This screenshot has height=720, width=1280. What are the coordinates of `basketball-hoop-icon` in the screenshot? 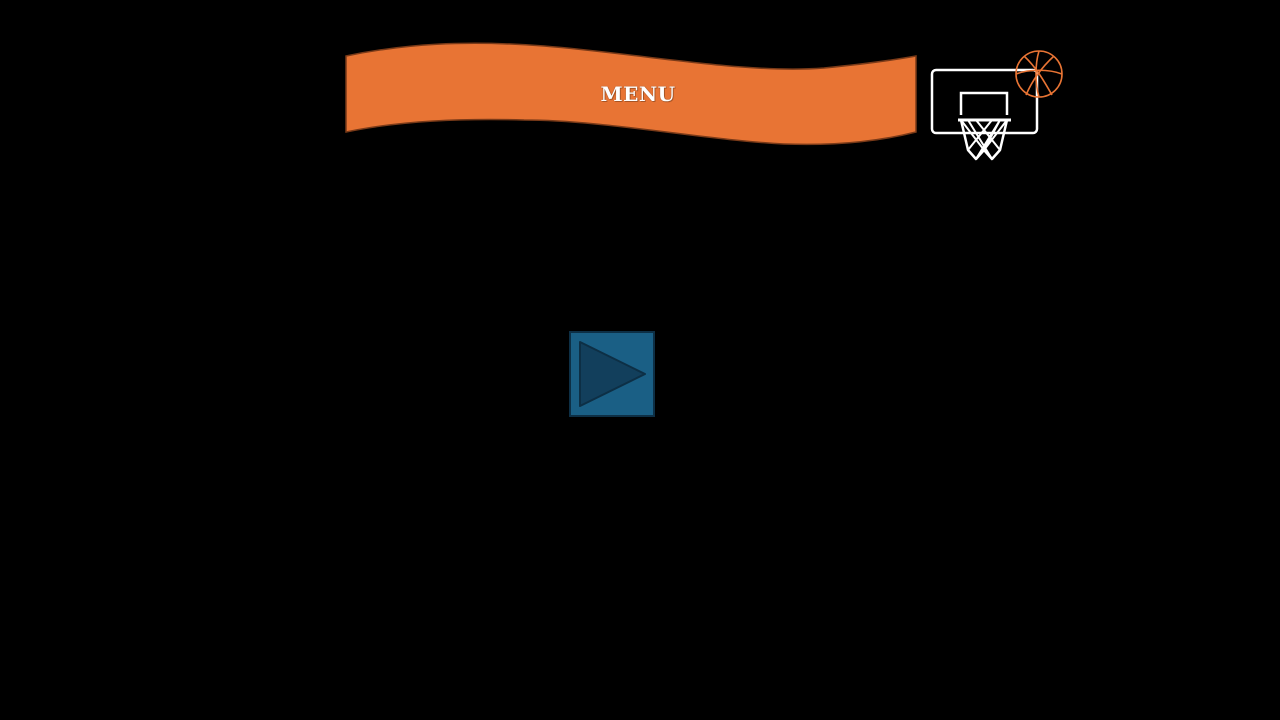 It's located at (998, 106).